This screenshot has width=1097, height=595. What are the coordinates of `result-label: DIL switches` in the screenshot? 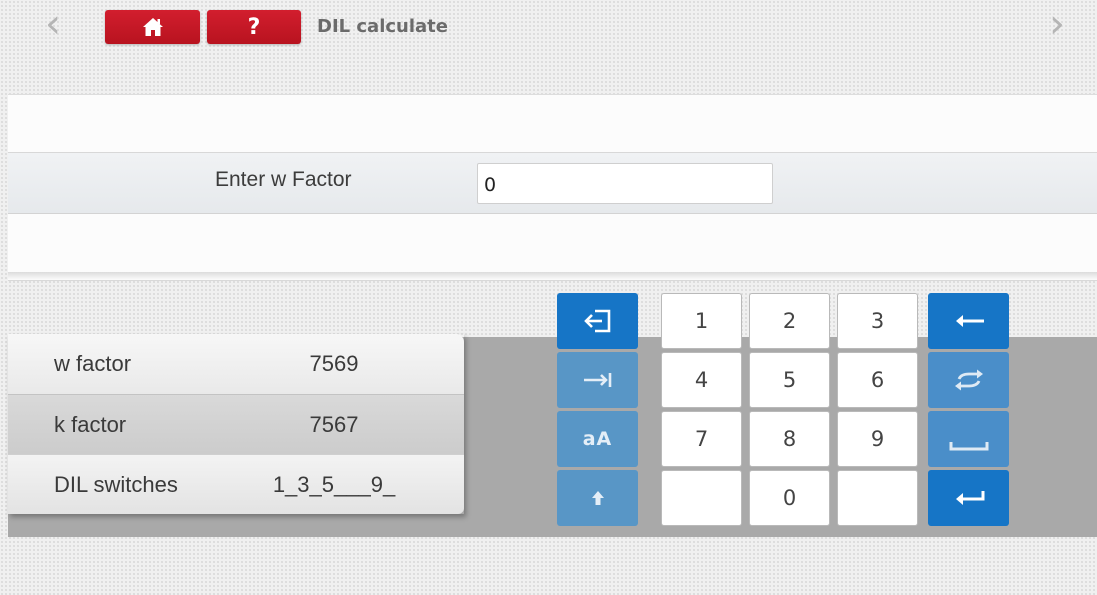 It's located at (116, 484).